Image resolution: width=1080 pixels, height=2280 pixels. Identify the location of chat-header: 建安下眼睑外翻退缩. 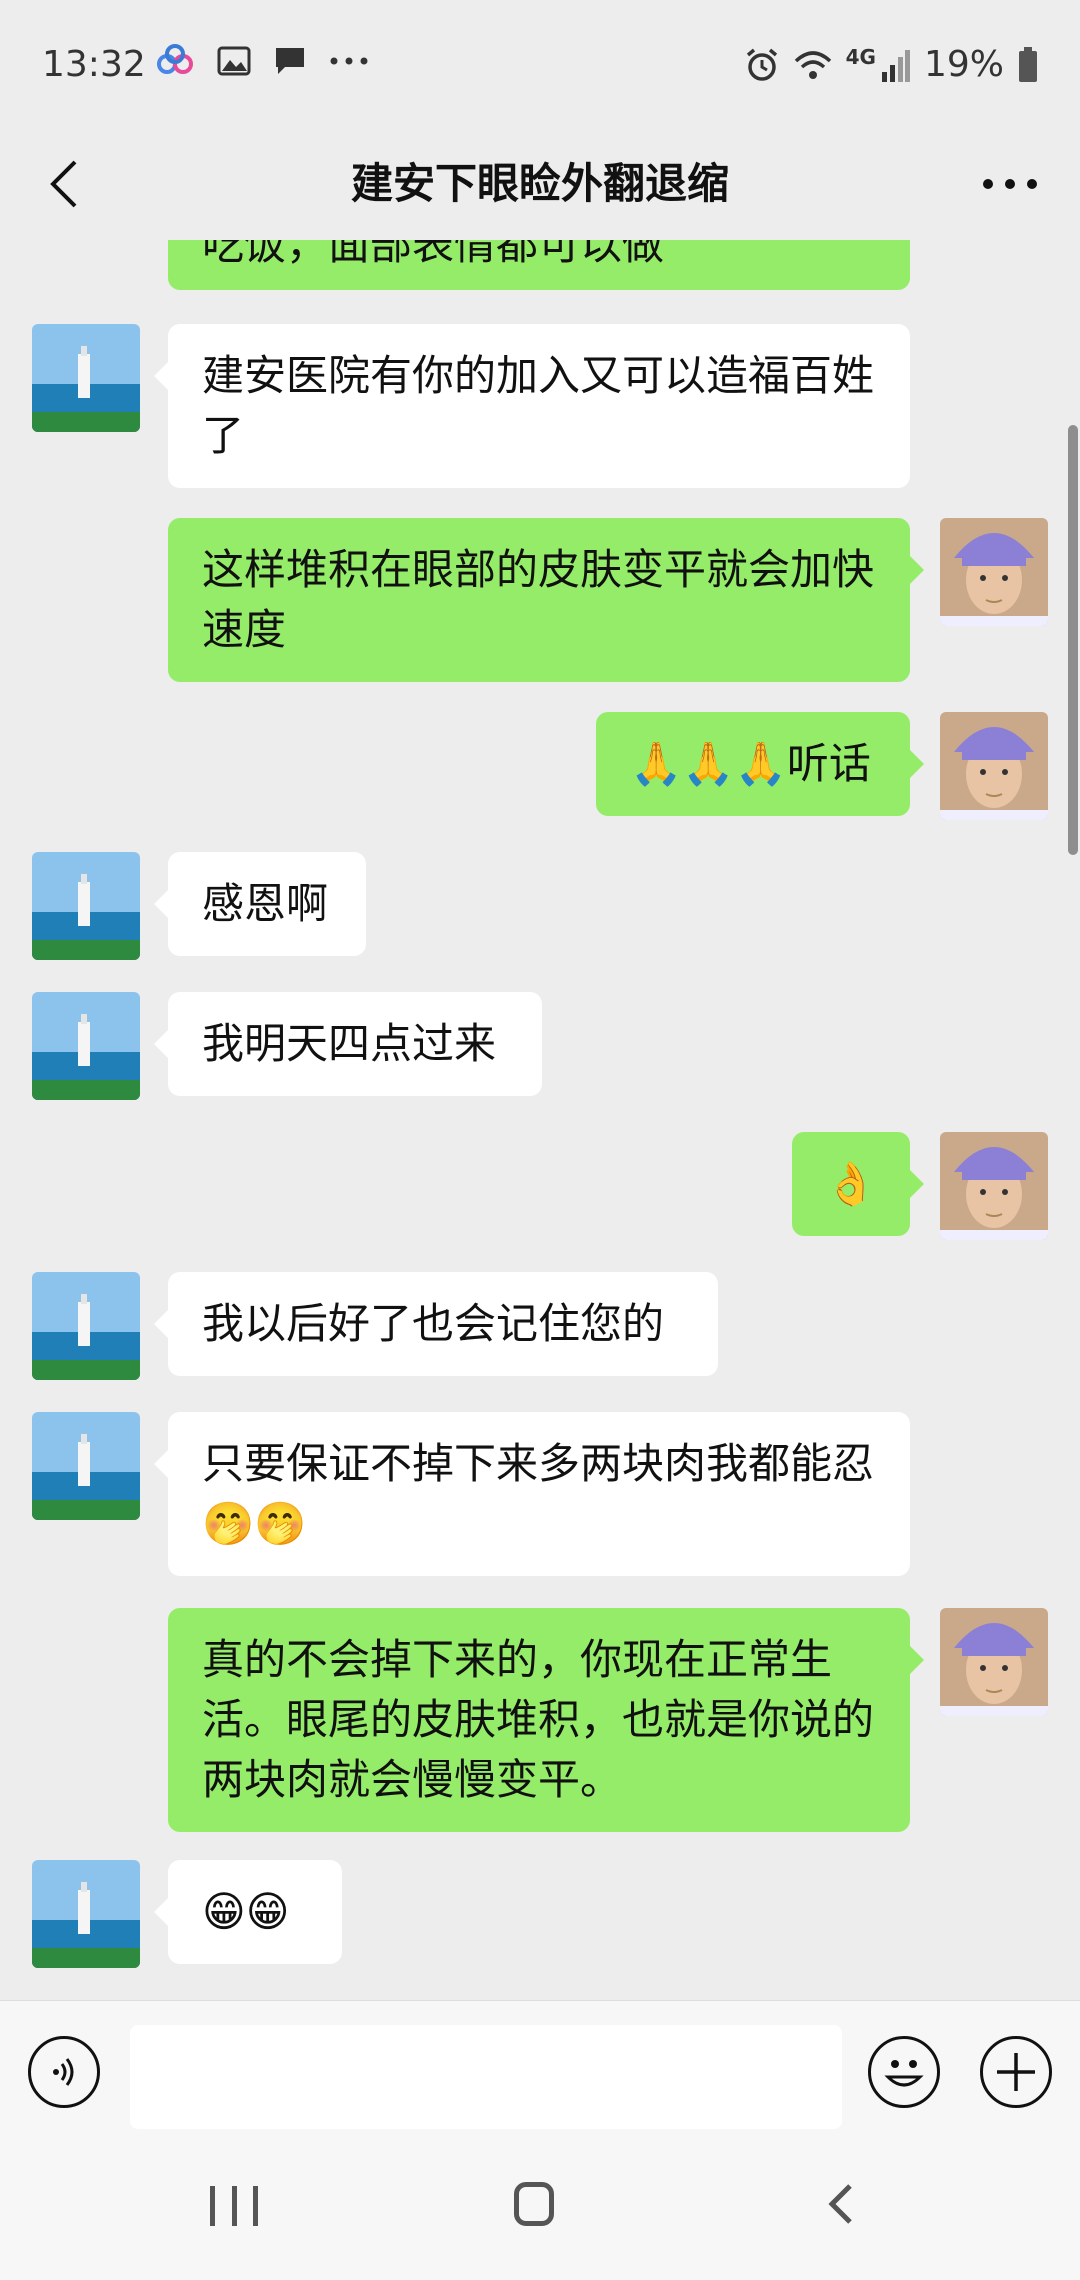
(540, 185).